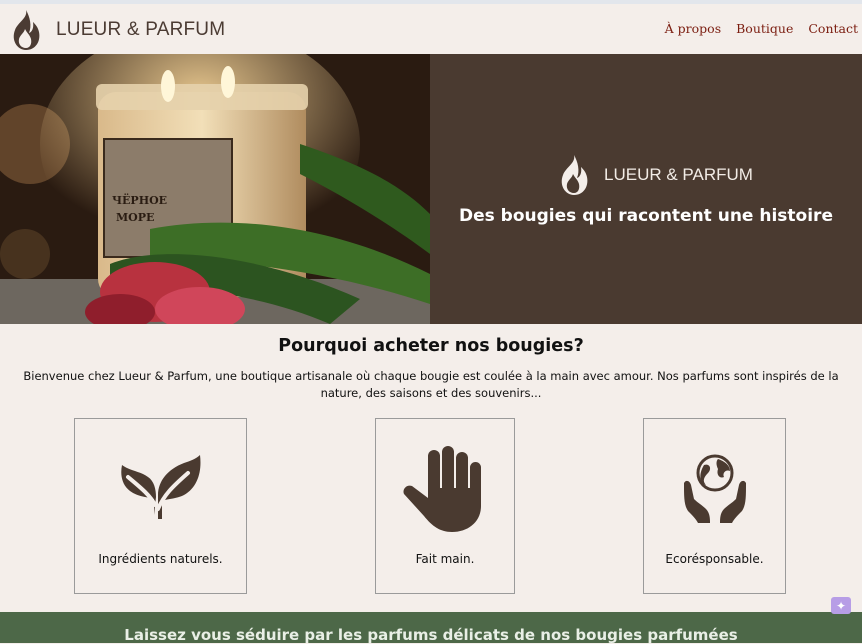  Describe the element at coordinates (431, 29) in the screenshot. I see `site-header: LUEUR & PARFUM À propos Boutique Contact` at that location.